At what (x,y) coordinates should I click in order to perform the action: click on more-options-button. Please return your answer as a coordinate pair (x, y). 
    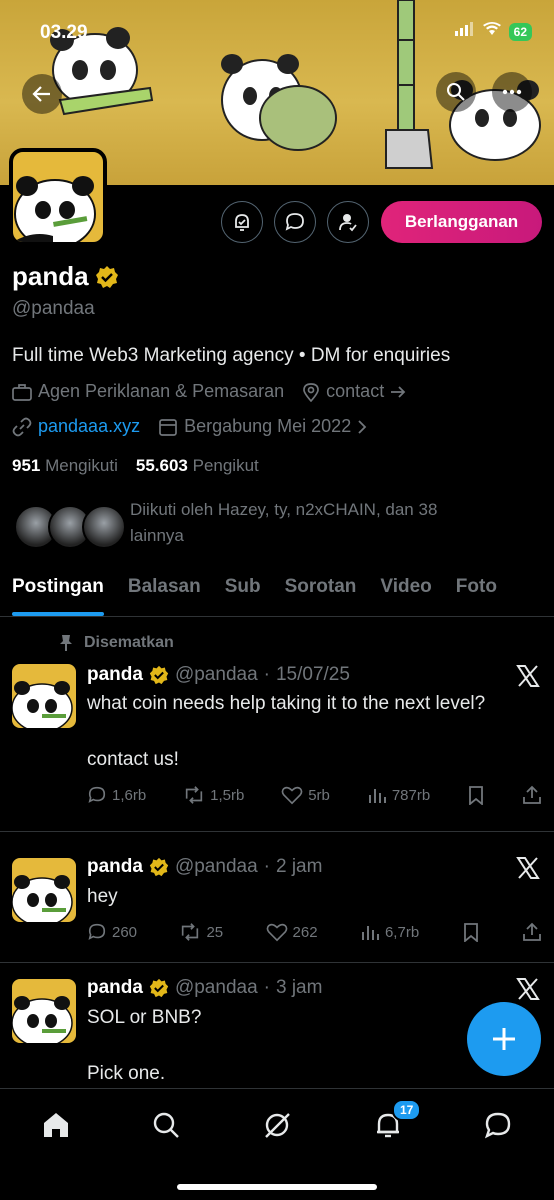
    Looking at the image, I should click on (512, 92).